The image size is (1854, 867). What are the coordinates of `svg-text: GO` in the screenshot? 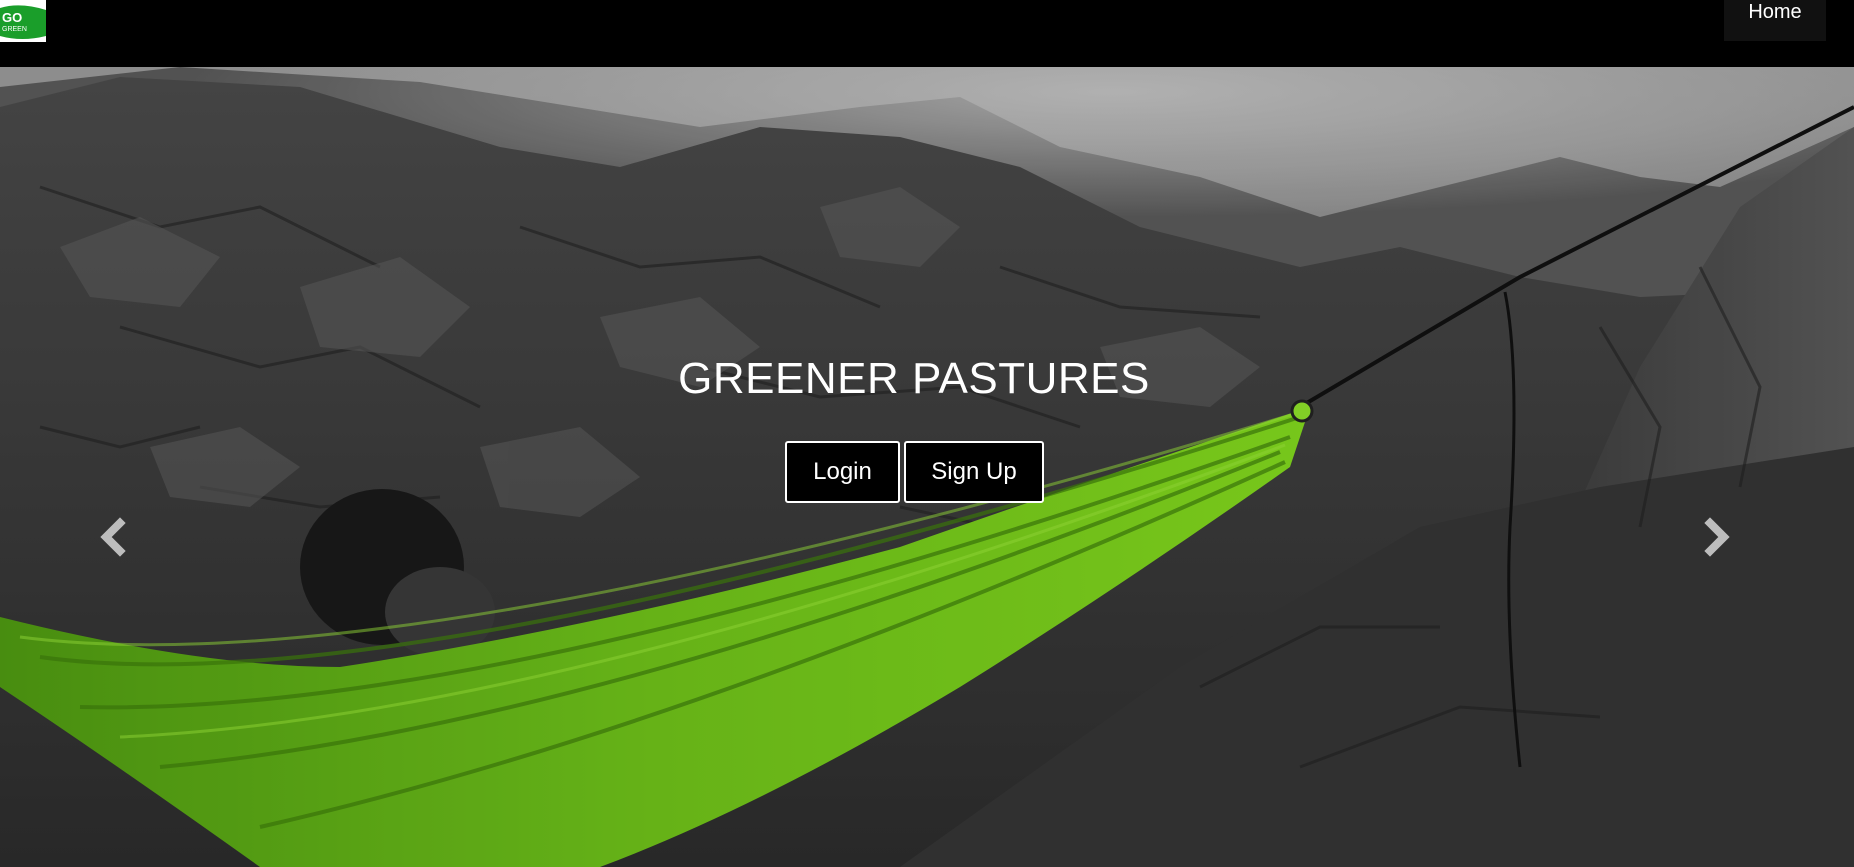 It's located at (12, 17).